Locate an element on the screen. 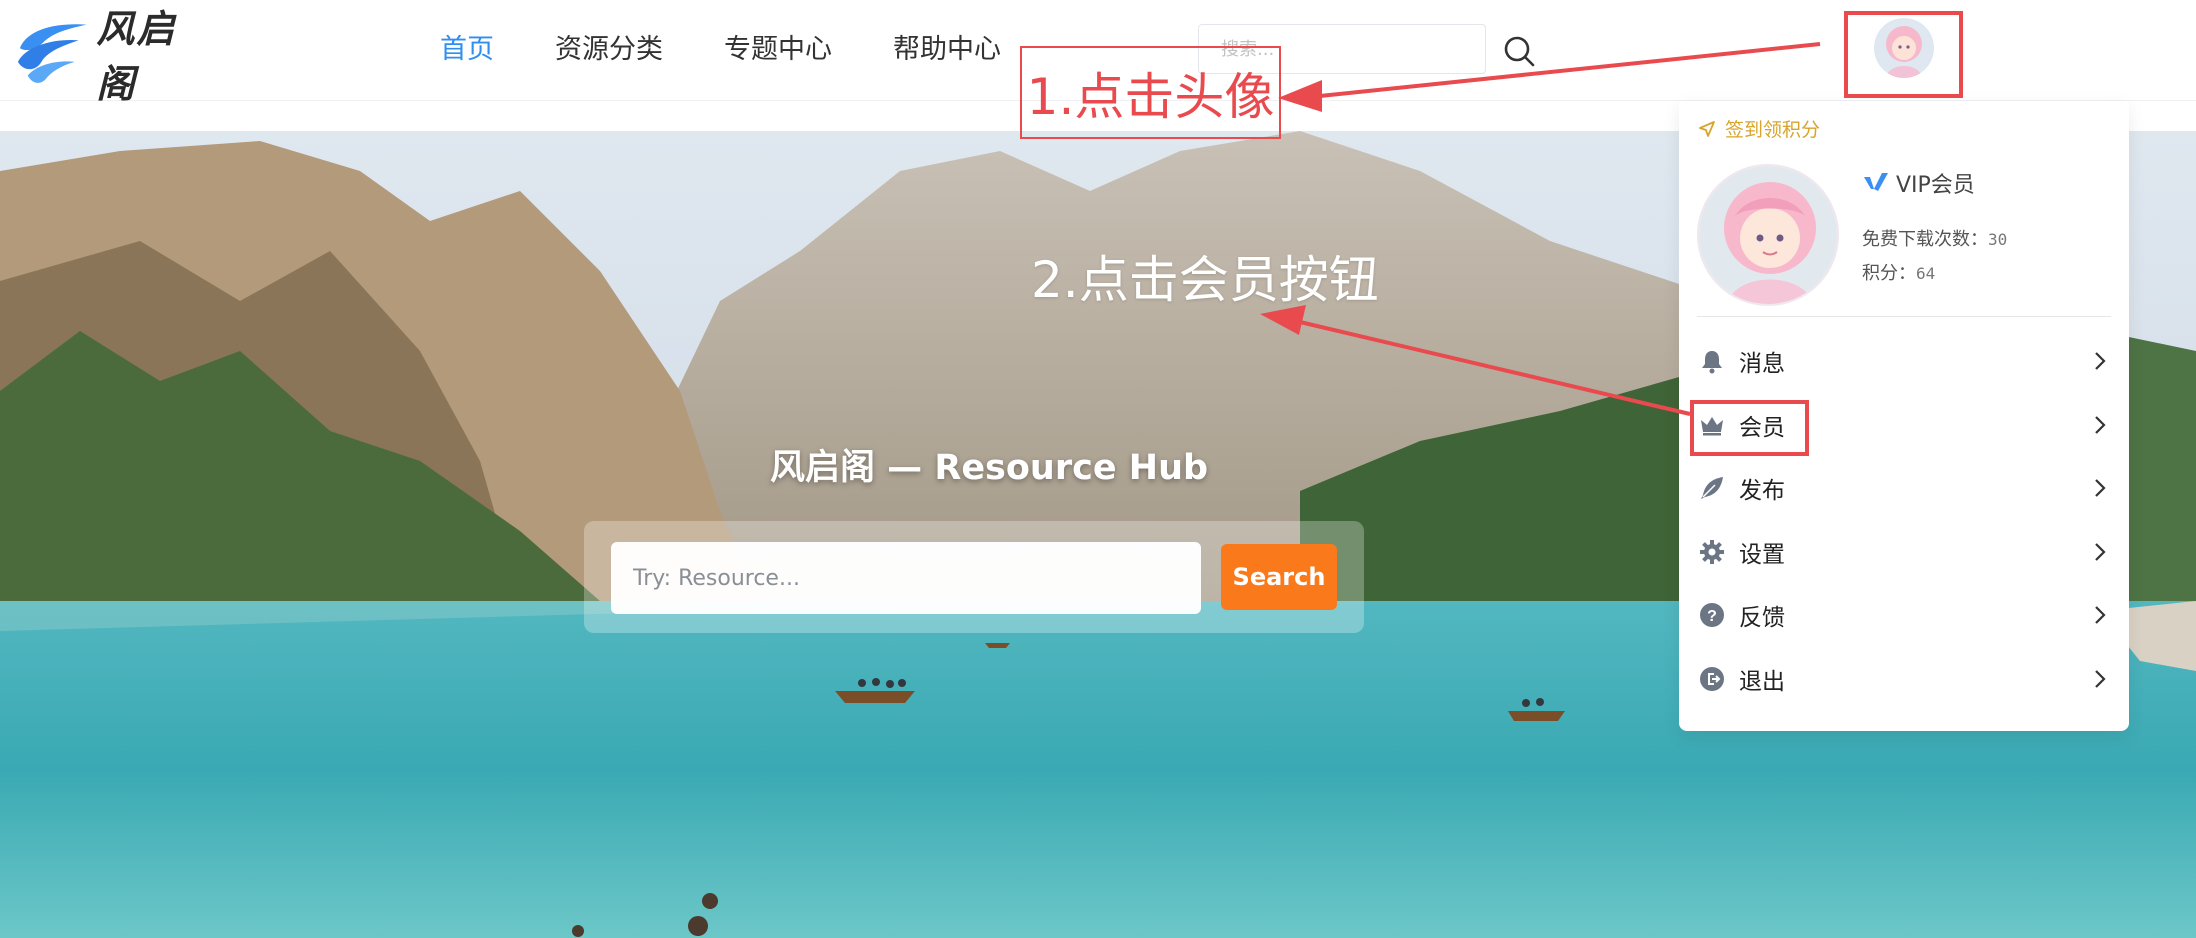  sign-in-label: 签到领积分 is located at coordinates (1773, 130).